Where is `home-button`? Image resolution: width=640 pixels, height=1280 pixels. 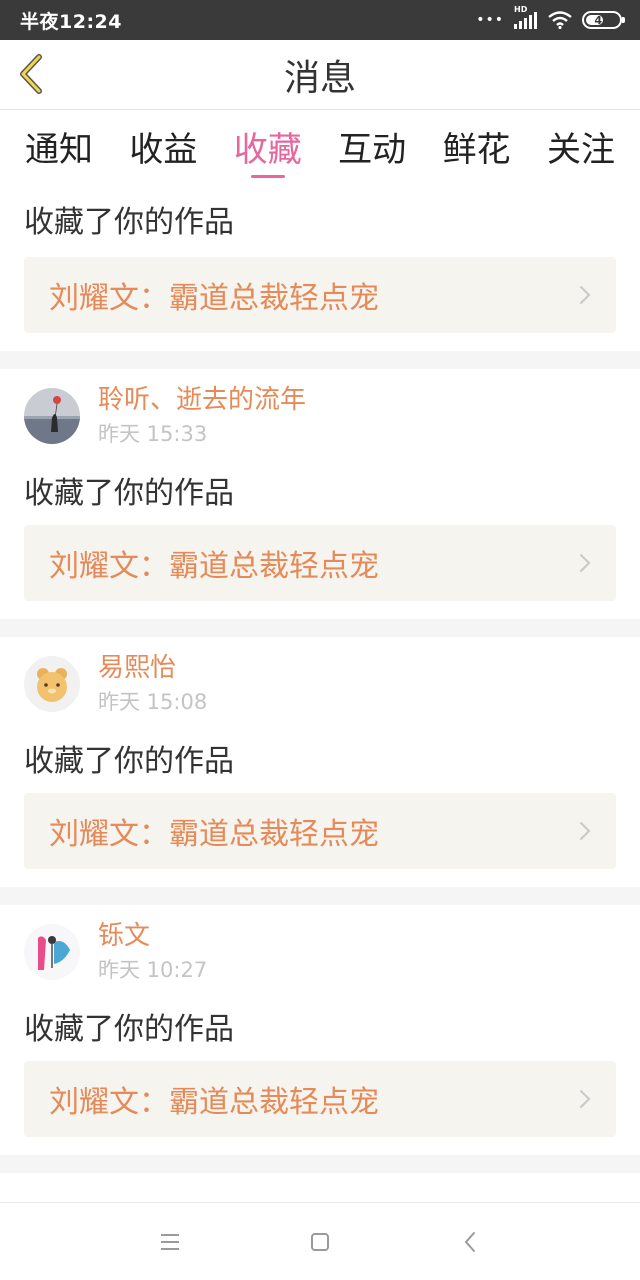 home-button is located at coordinates (320, 1242).